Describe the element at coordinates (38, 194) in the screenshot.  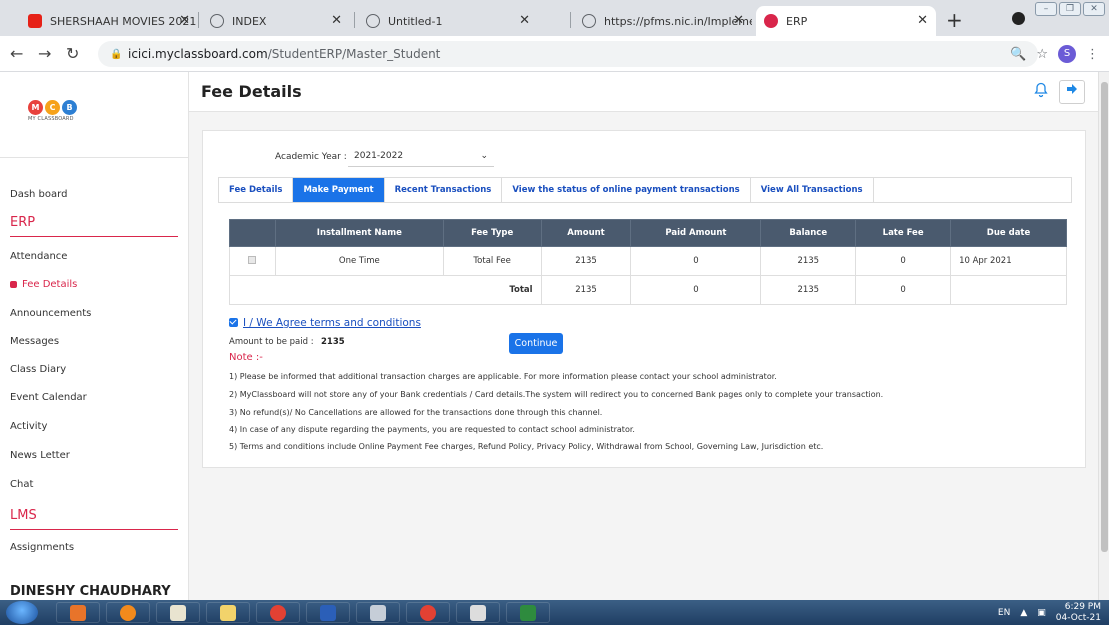
I see `sidebar-item-dashboard: Dash board` at that location.